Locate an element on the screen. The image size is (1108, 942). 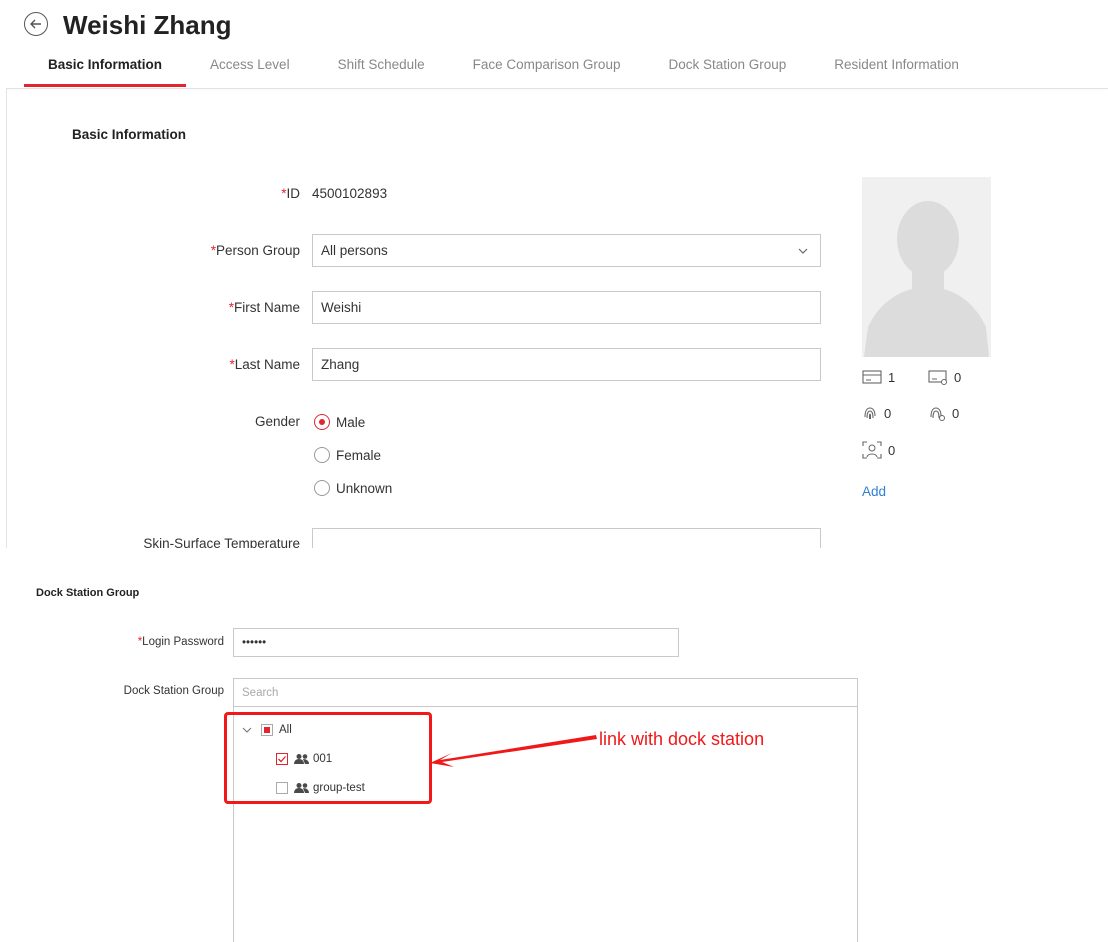
last-name-label-text: Last Name is located at coordinates (267, 364).